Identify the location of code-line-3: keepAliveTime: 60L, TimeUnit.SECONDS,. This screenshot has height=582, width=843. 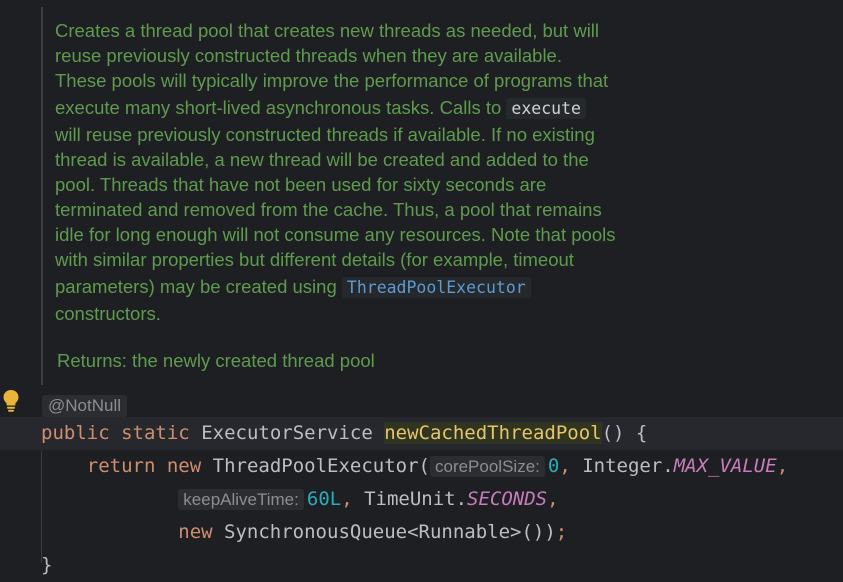
(421, 499).